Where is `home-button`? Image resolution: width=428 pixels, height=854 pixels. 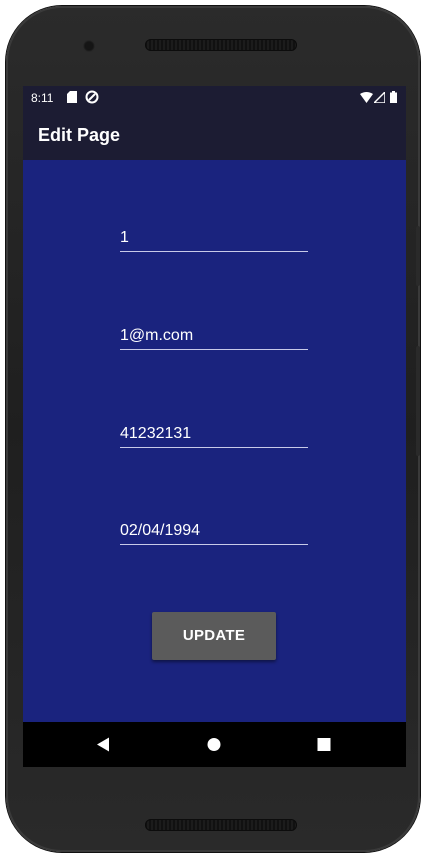 home-button is located at coordinates (214, 744).